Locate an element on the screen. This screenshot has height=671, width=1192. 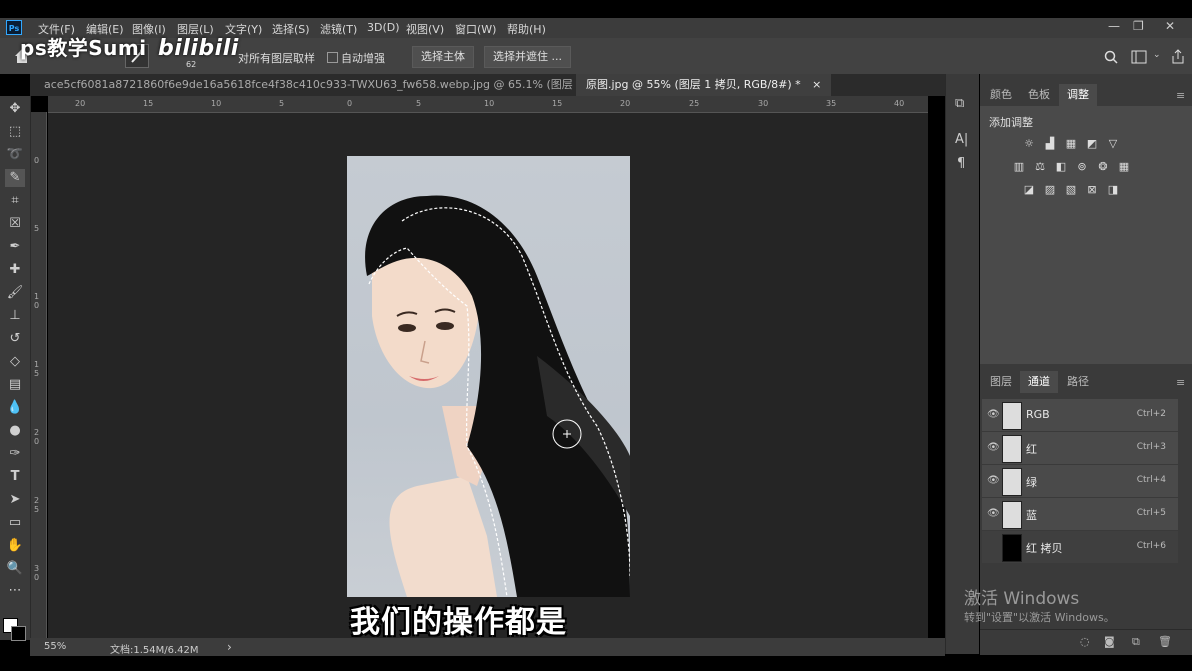
quick-selection-tool-icon: ✎ is located at coordinates (15, 178).